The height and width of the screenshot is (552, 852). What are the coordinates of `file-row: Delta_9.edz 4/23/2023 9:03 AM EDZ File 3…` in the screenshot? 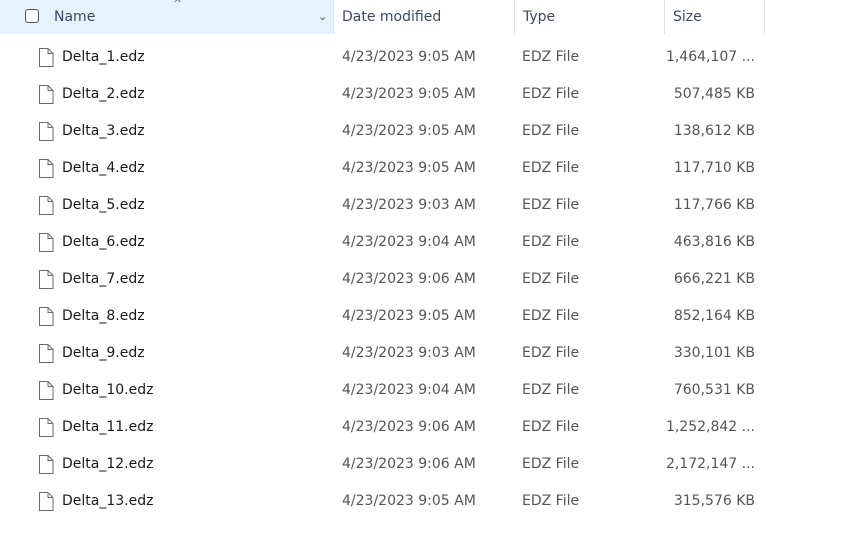 It's located at (426, 353).